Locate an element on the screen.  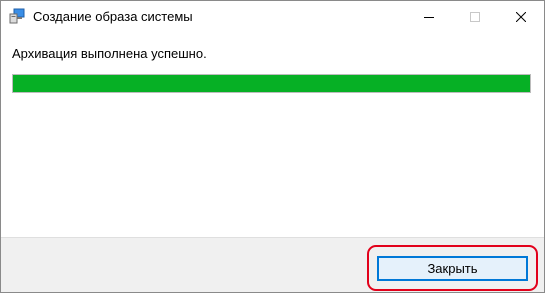
title-bar: Создание образа системы is located at coordinates (272, 16).